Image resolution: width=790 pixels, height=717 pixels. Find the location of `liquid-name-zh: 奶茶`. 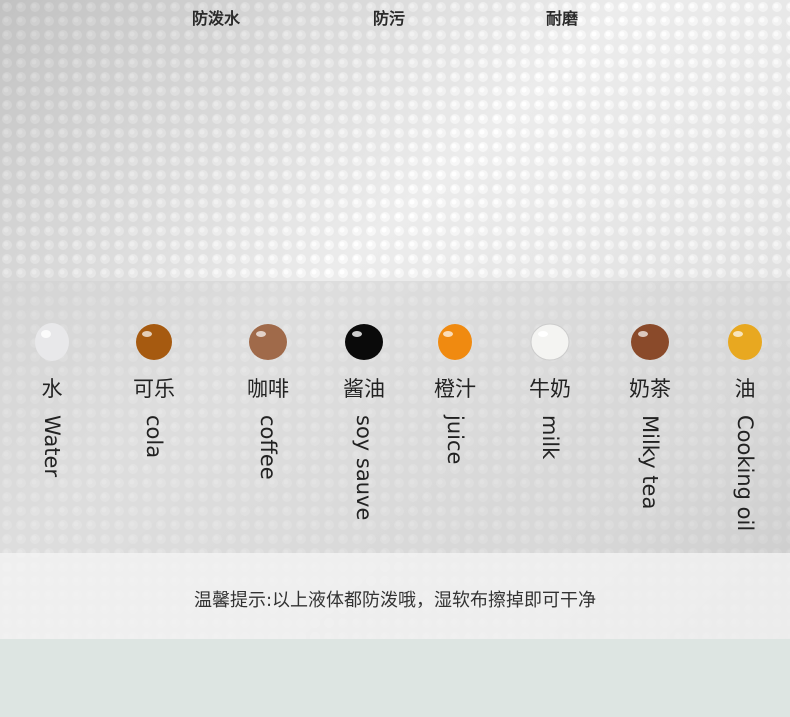

liquid-name-zh: 奶茶 is located at coordinates (650, 389).